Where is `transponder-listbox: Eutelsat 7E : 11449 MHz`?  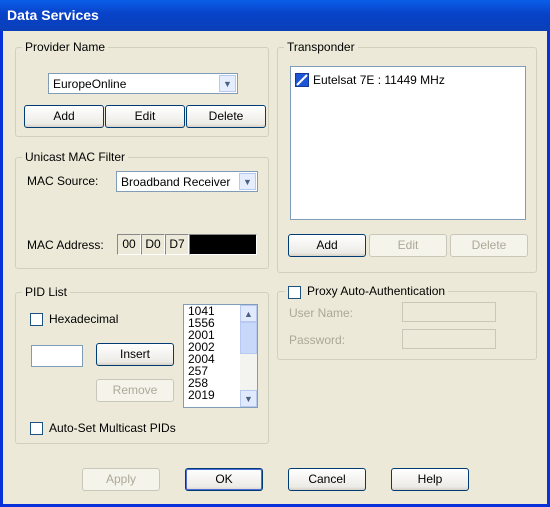 transponder-listbox: Eutelsat 7E : 11449 MHz is located at coordinates (408, 143).